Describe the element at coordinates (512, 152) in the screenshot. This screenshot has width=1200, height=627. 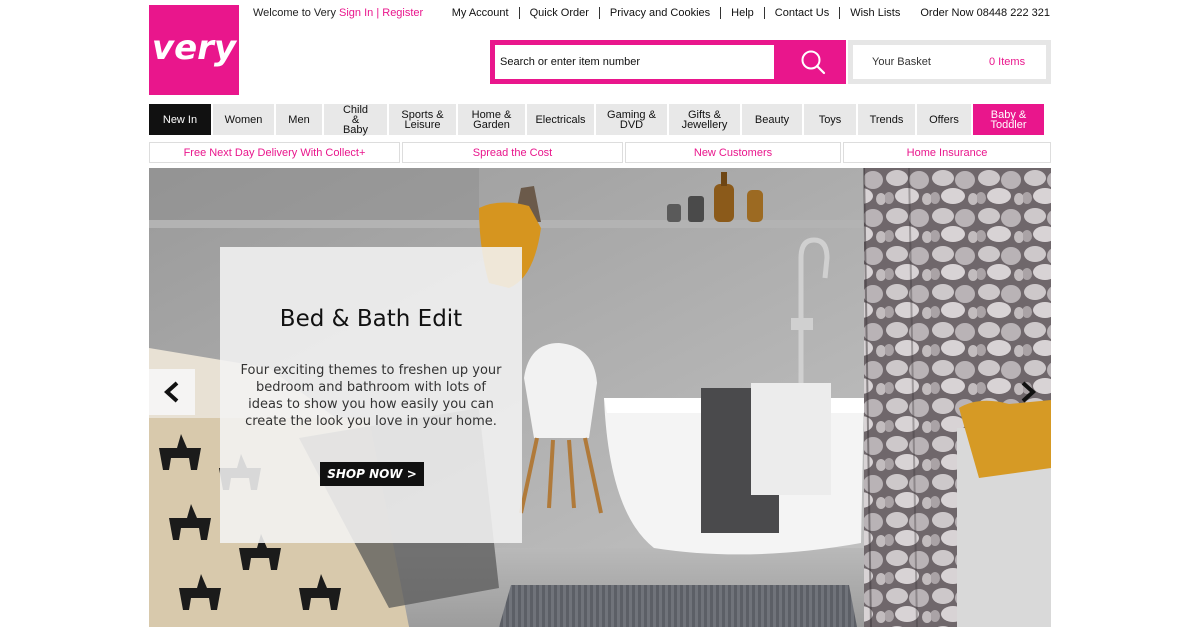
I see `promo-spread-cost: Spread the Cost` at that location.